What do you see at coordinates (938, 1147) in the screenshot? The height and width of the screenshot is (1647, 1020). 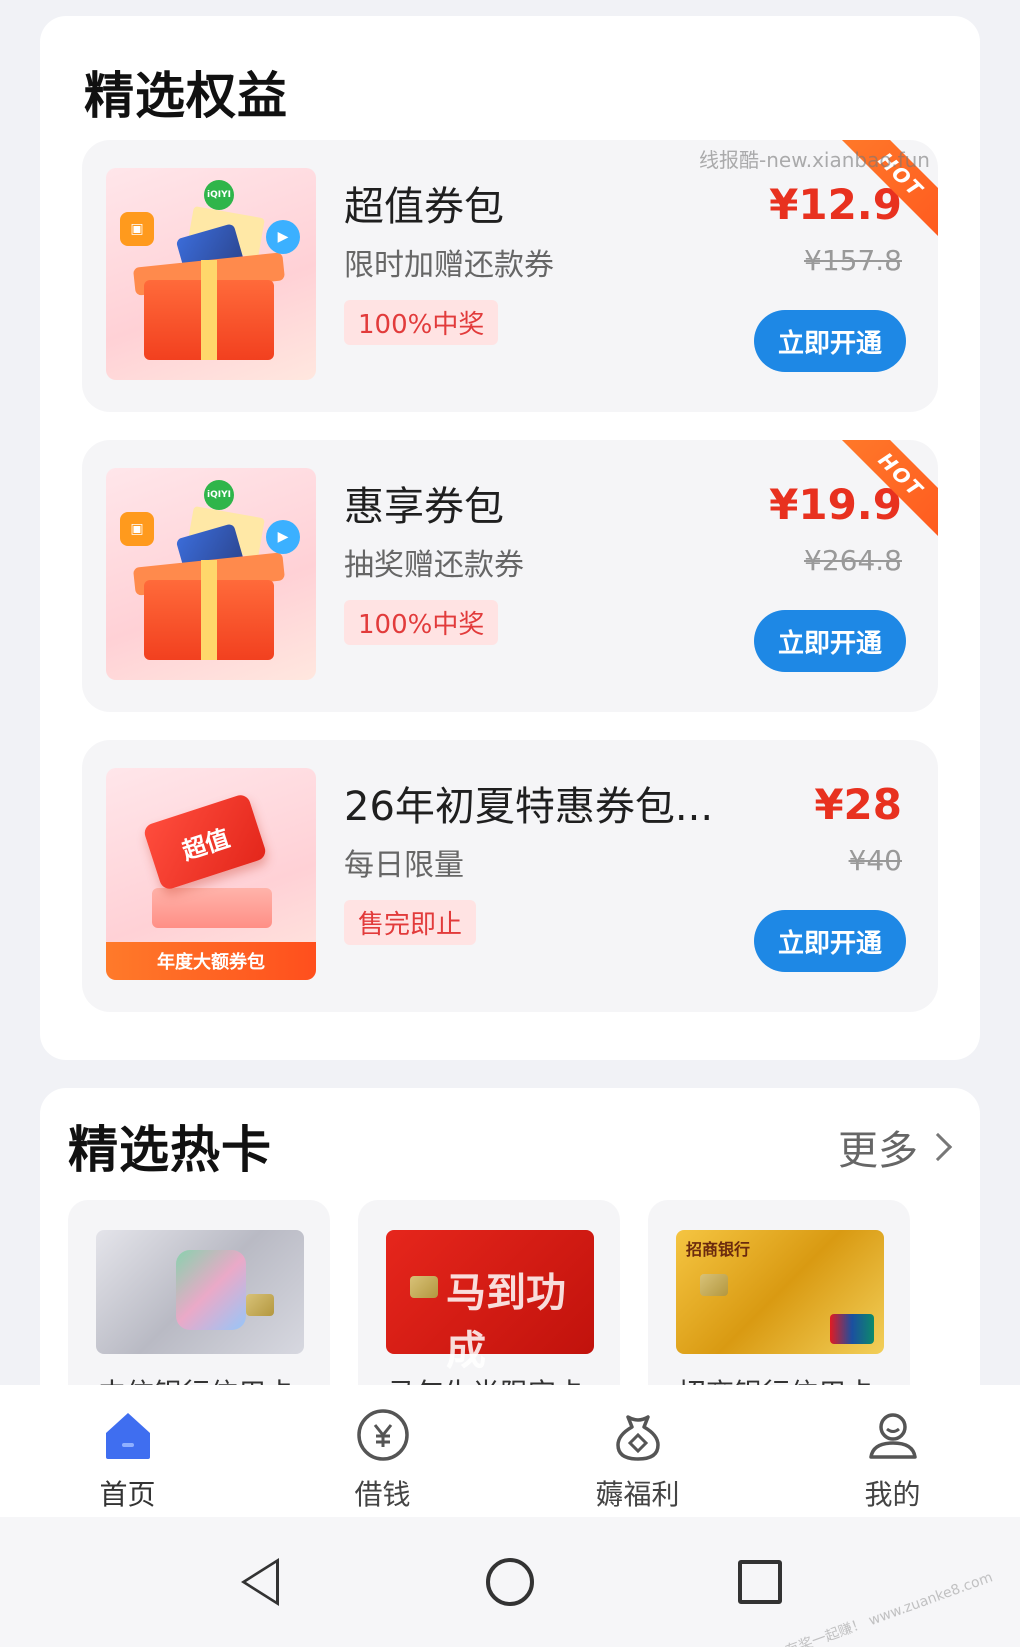 I see `chevron-right-icon` at bounding box center [938, 1147].